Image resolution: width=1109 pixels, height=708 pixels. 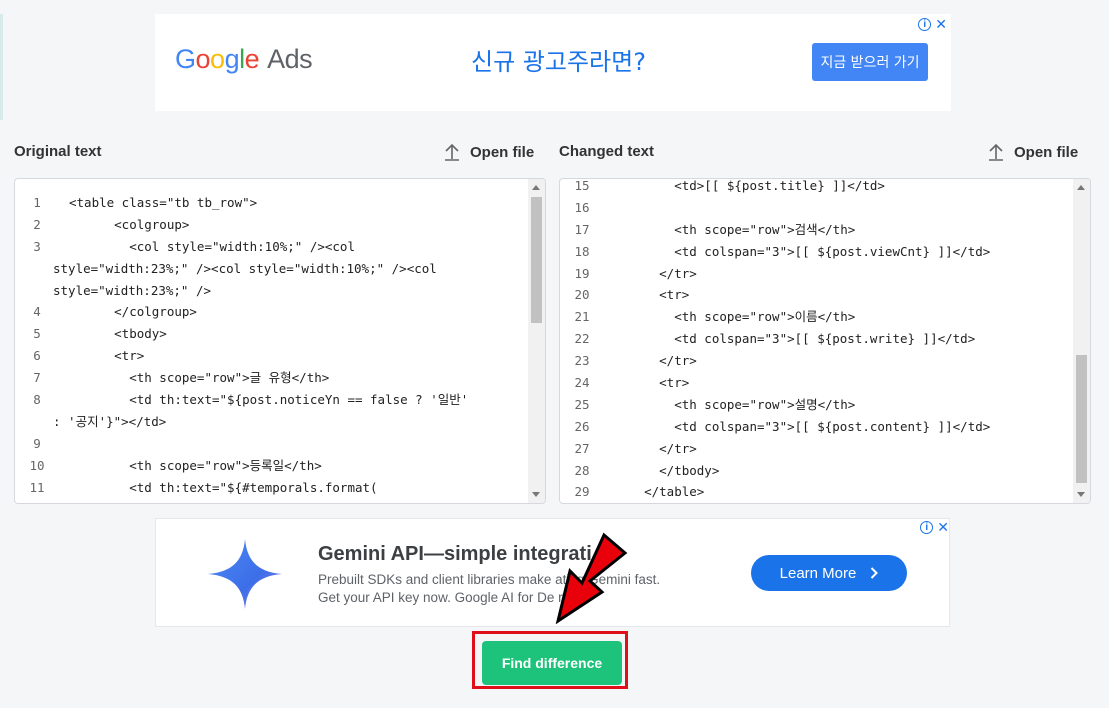 What do you see at coordinates (582, 448) in the screenshot?
I see `line-number: 27` at bounding box center [582, 448].